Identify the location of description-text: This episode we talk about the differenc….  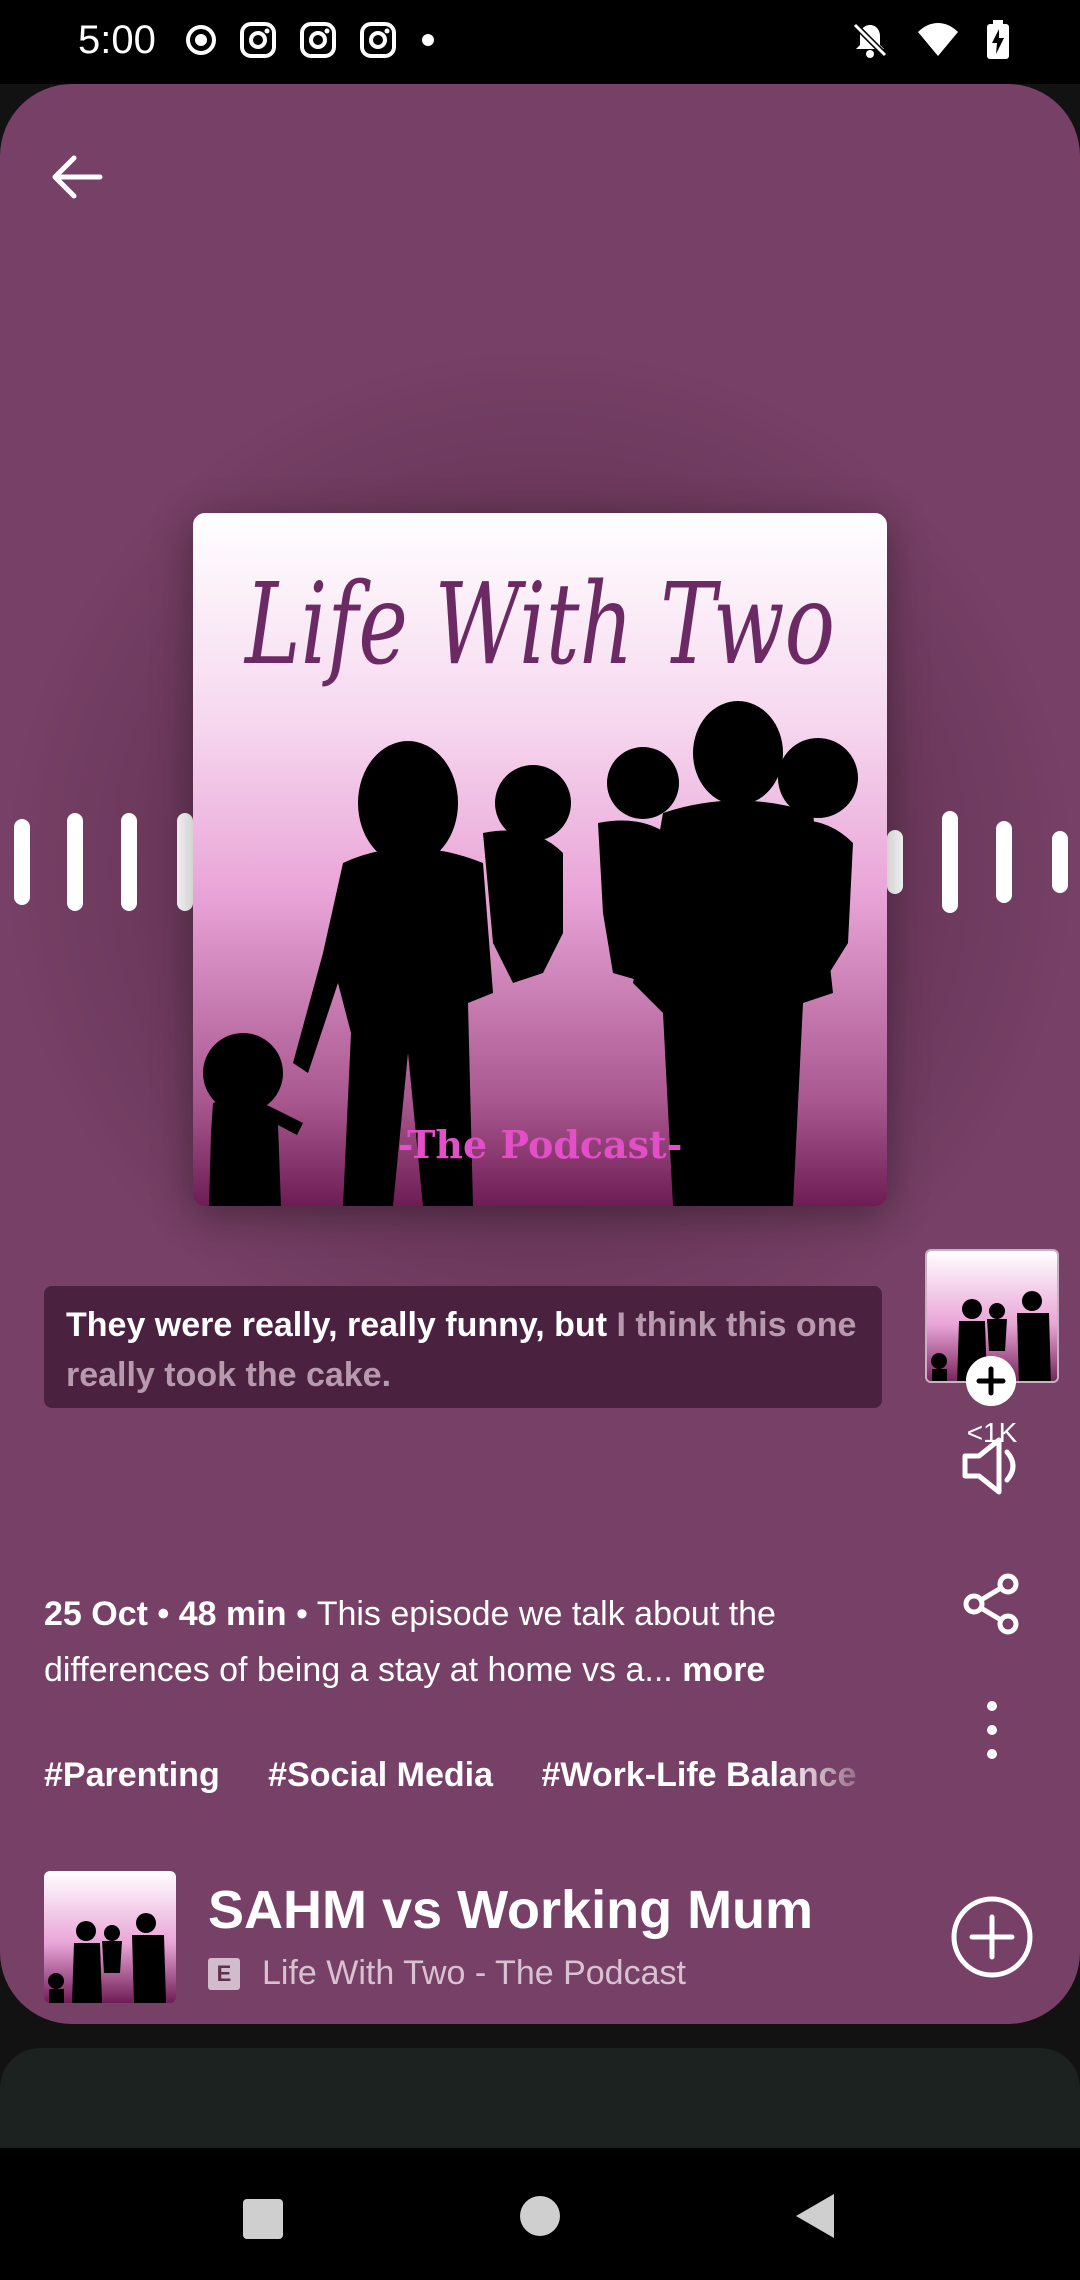
(410, 1642).